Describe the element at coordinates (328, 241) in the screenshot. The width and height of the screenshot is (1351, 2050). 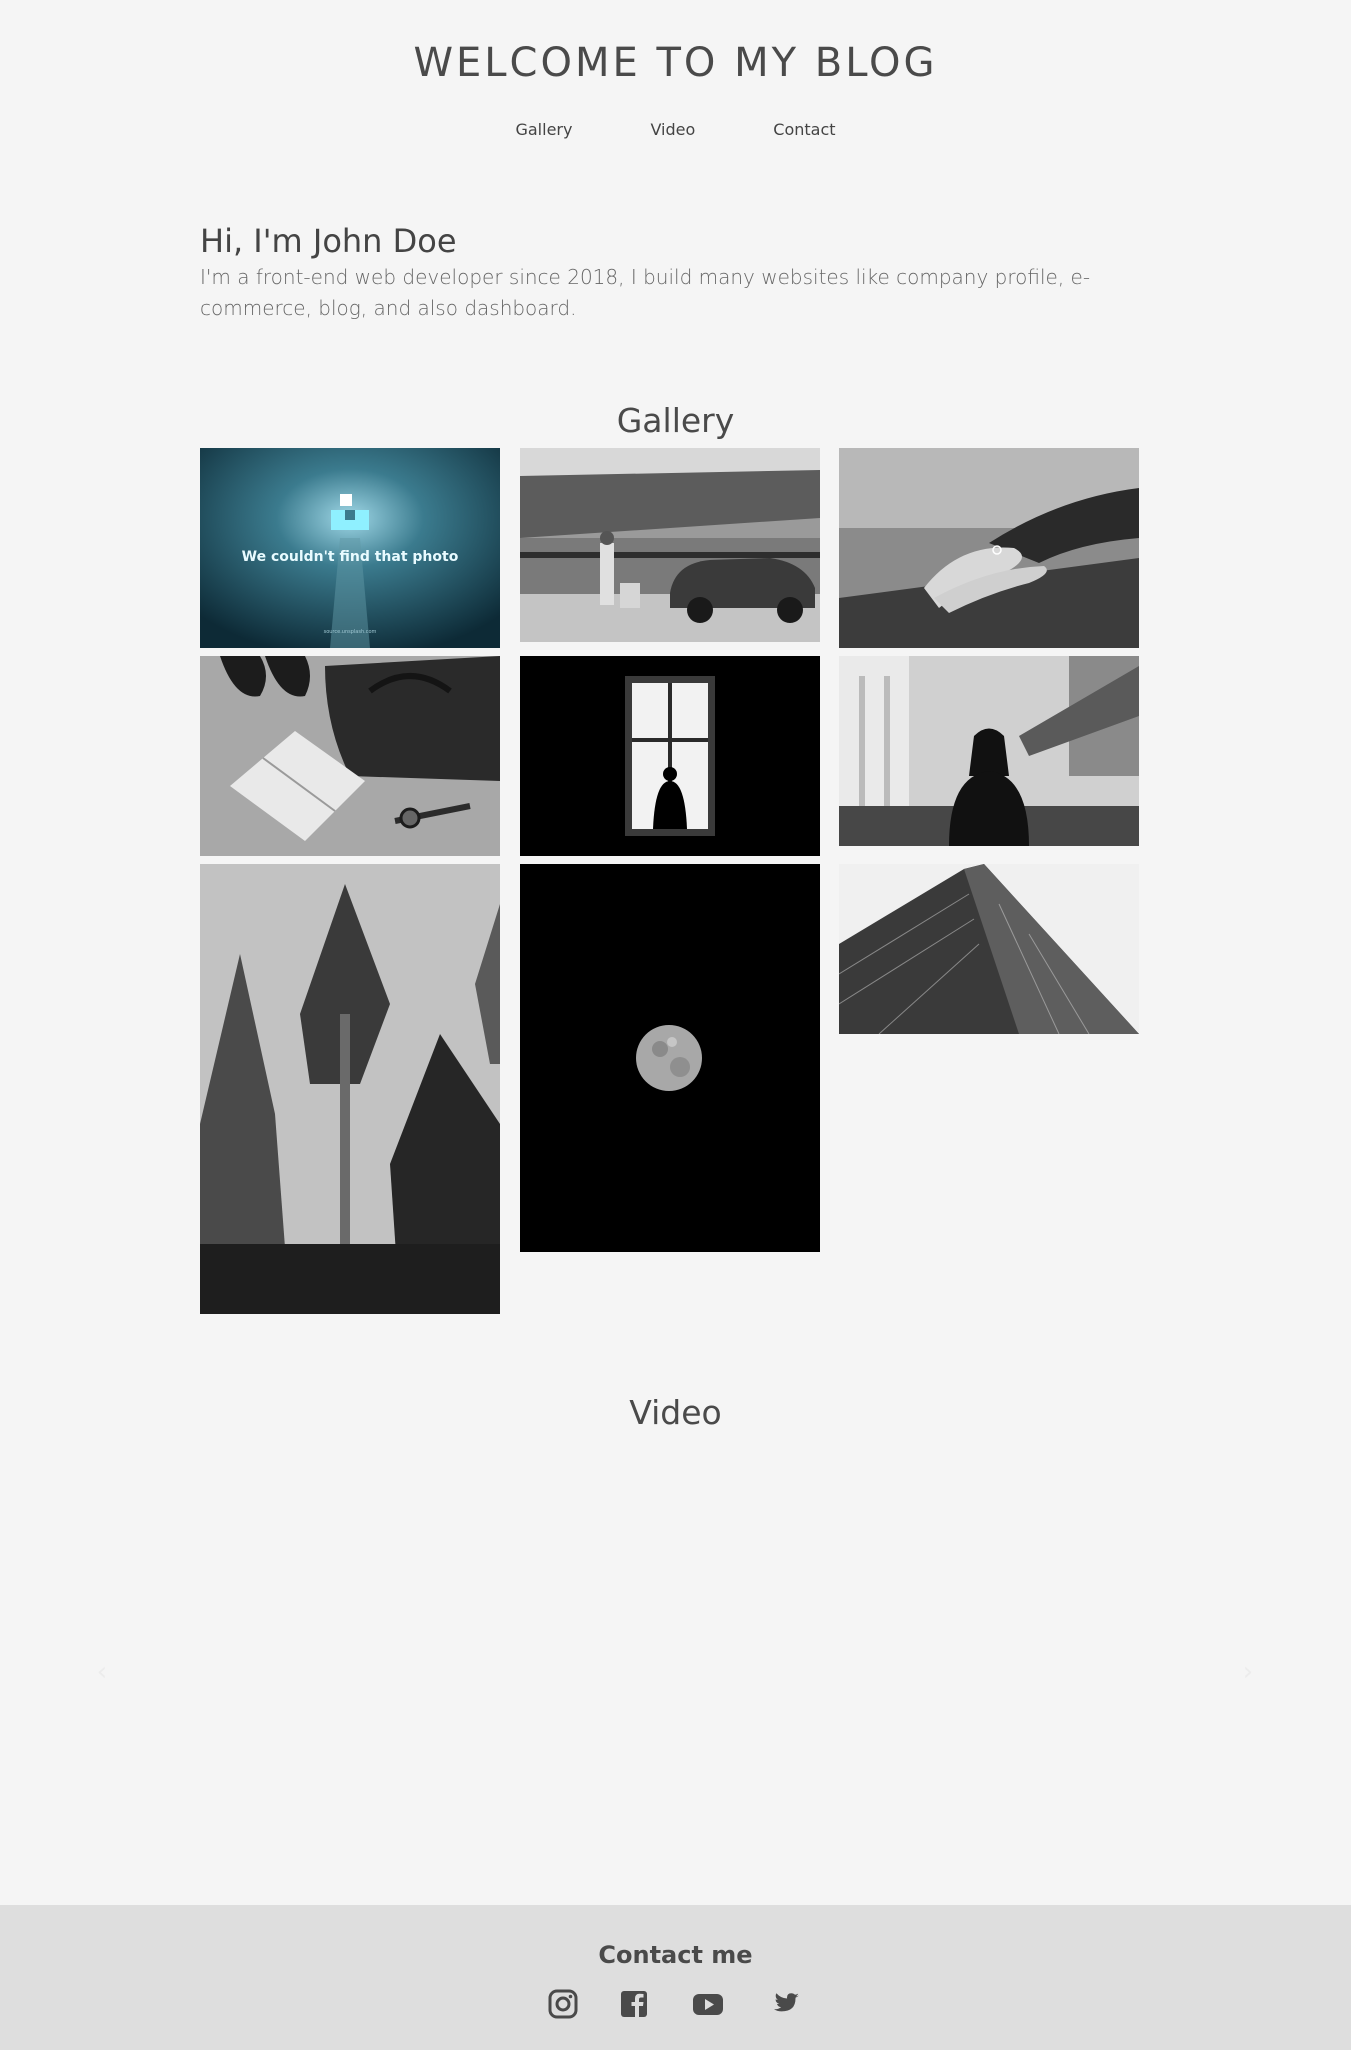
I see `intro-heading: Hi, I'm John Doe` at that location.